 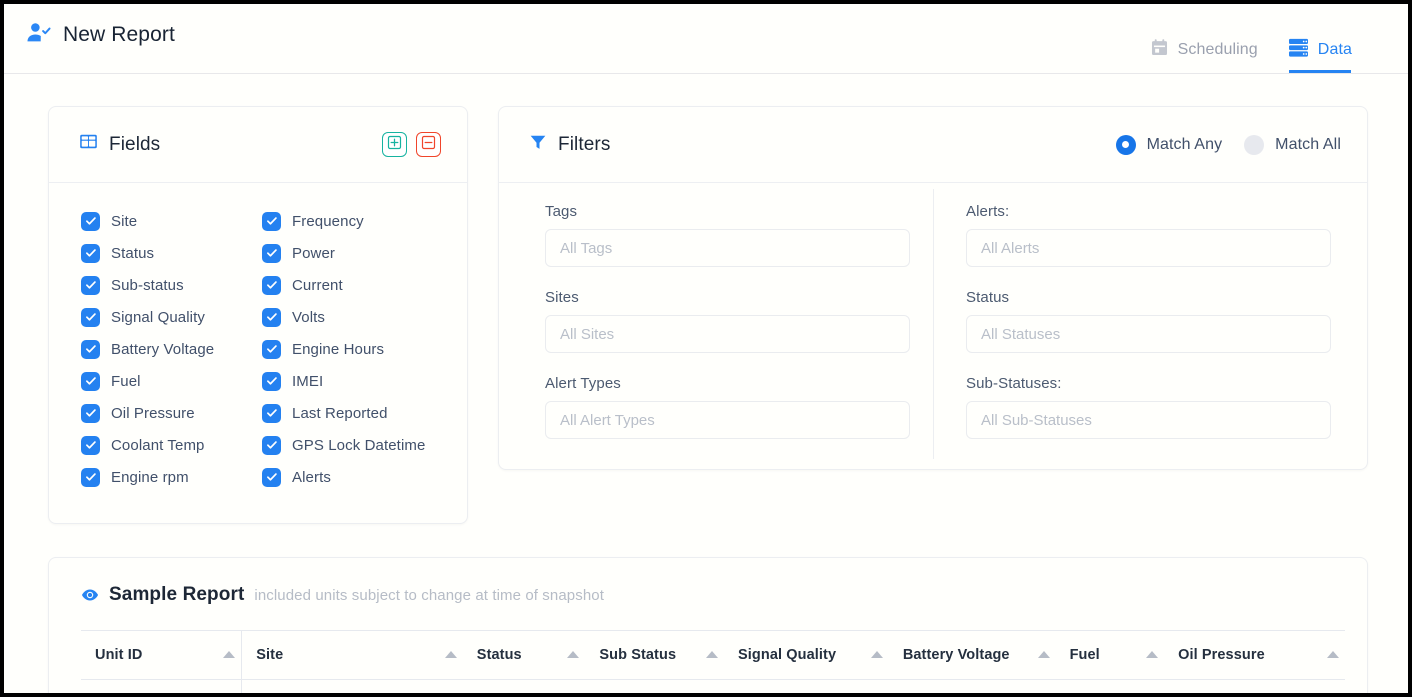 I want to click on field-label: Signal Quality, so click(x=158, y=317).